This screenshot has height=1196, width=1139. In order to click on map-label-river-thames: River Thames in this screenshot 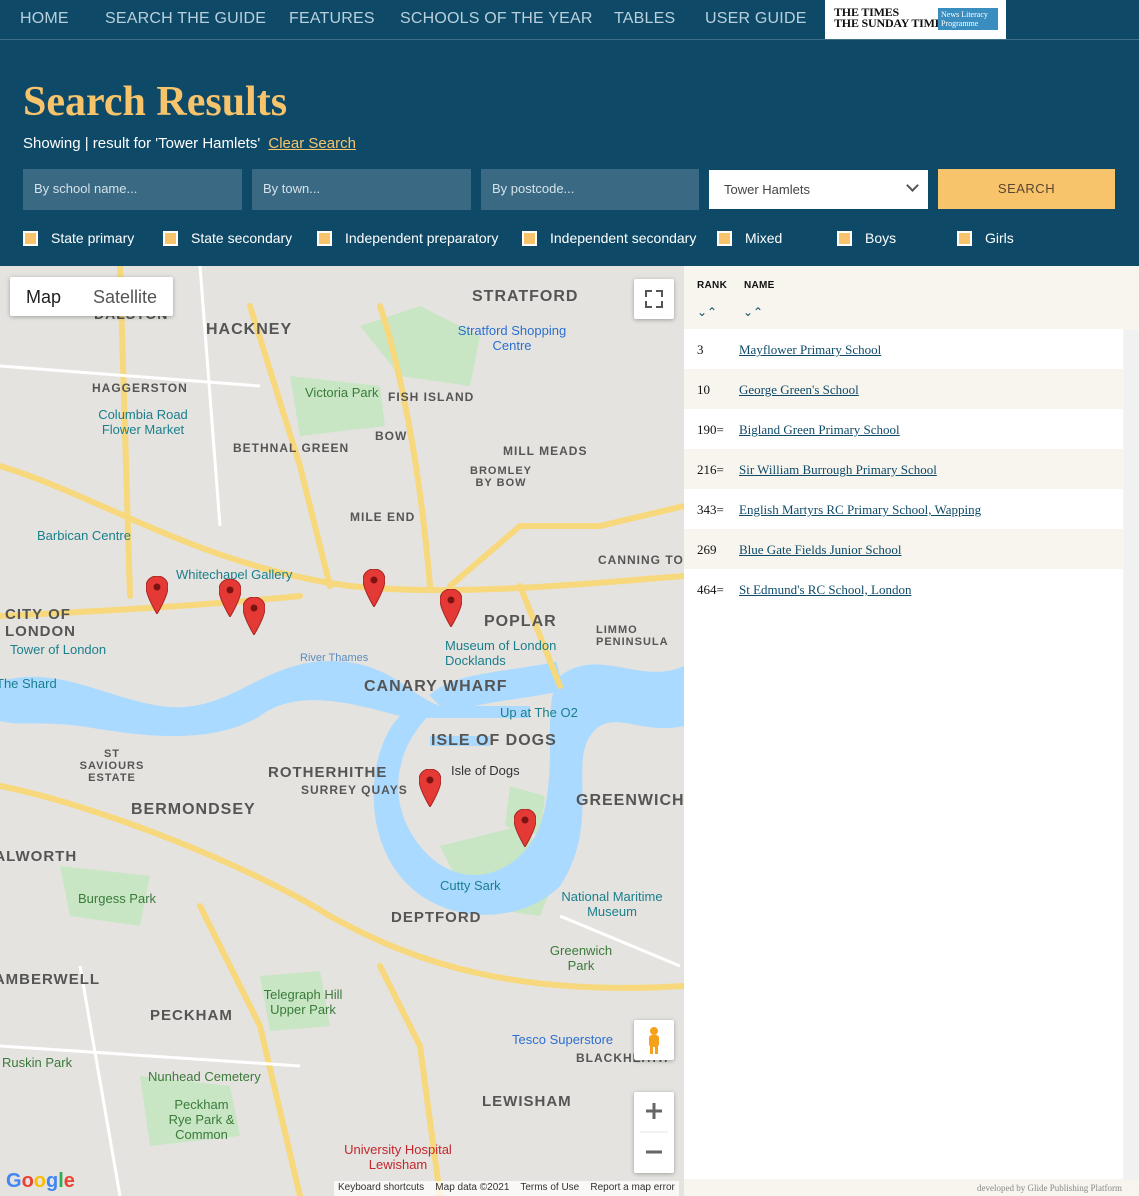, I will do `click(334, 658)`.